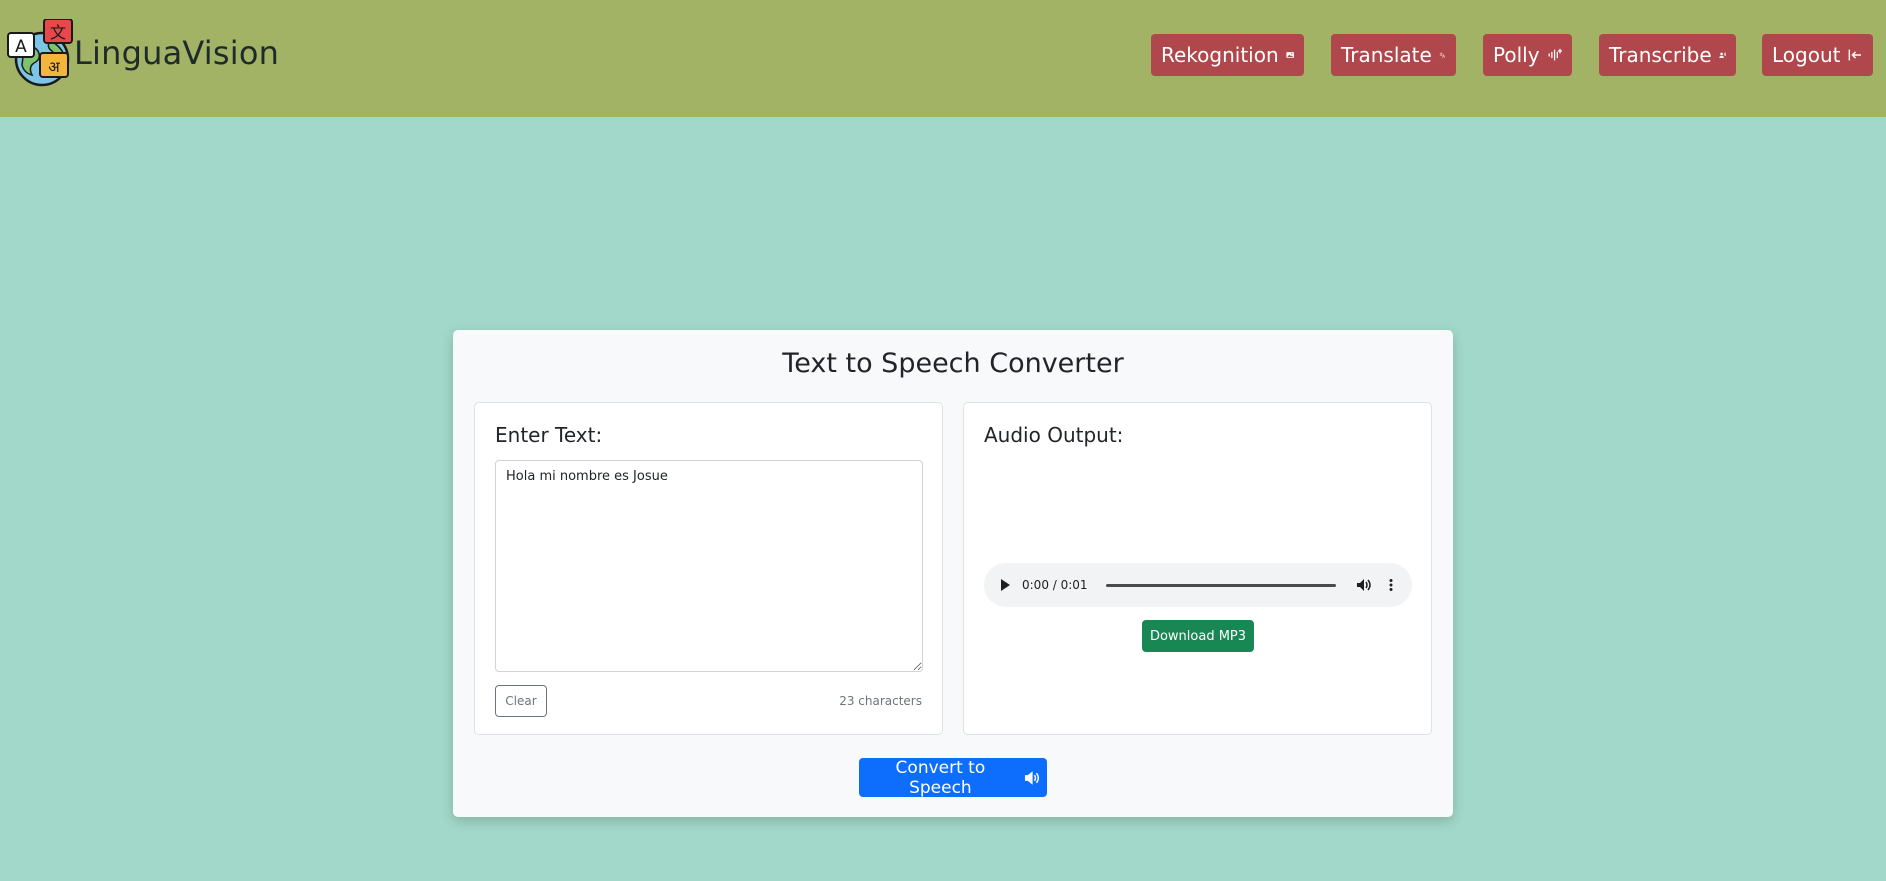 The image size is (1886, 881). I want to click on audio-player: 0:00 / 0:01, so click(1198, 585).